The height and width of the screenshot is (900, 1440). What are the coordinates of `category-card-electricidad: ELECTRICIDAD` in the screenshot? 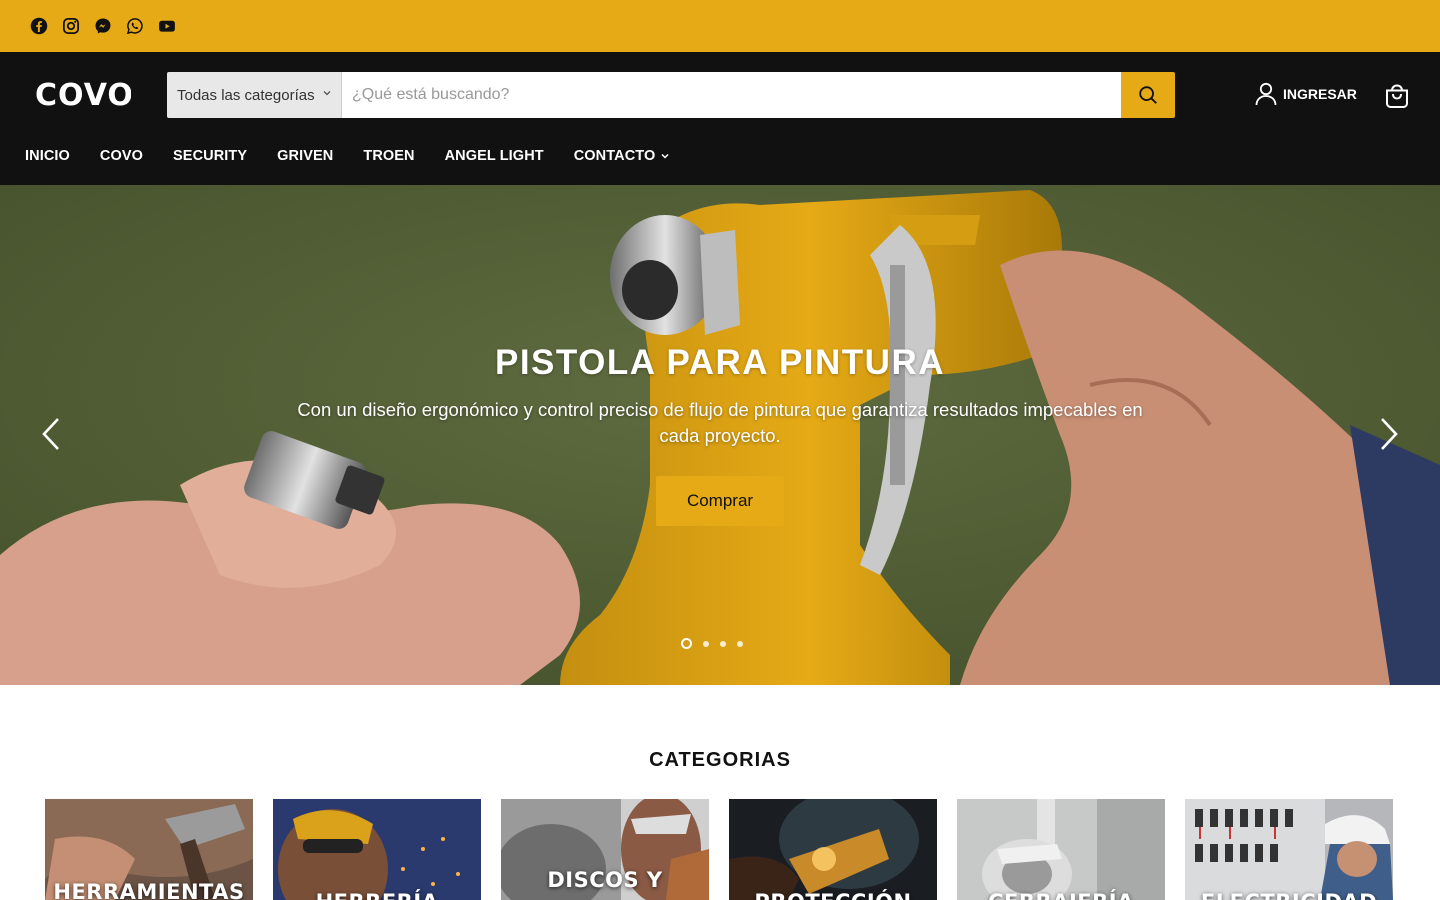 It's located at (1289, 849).